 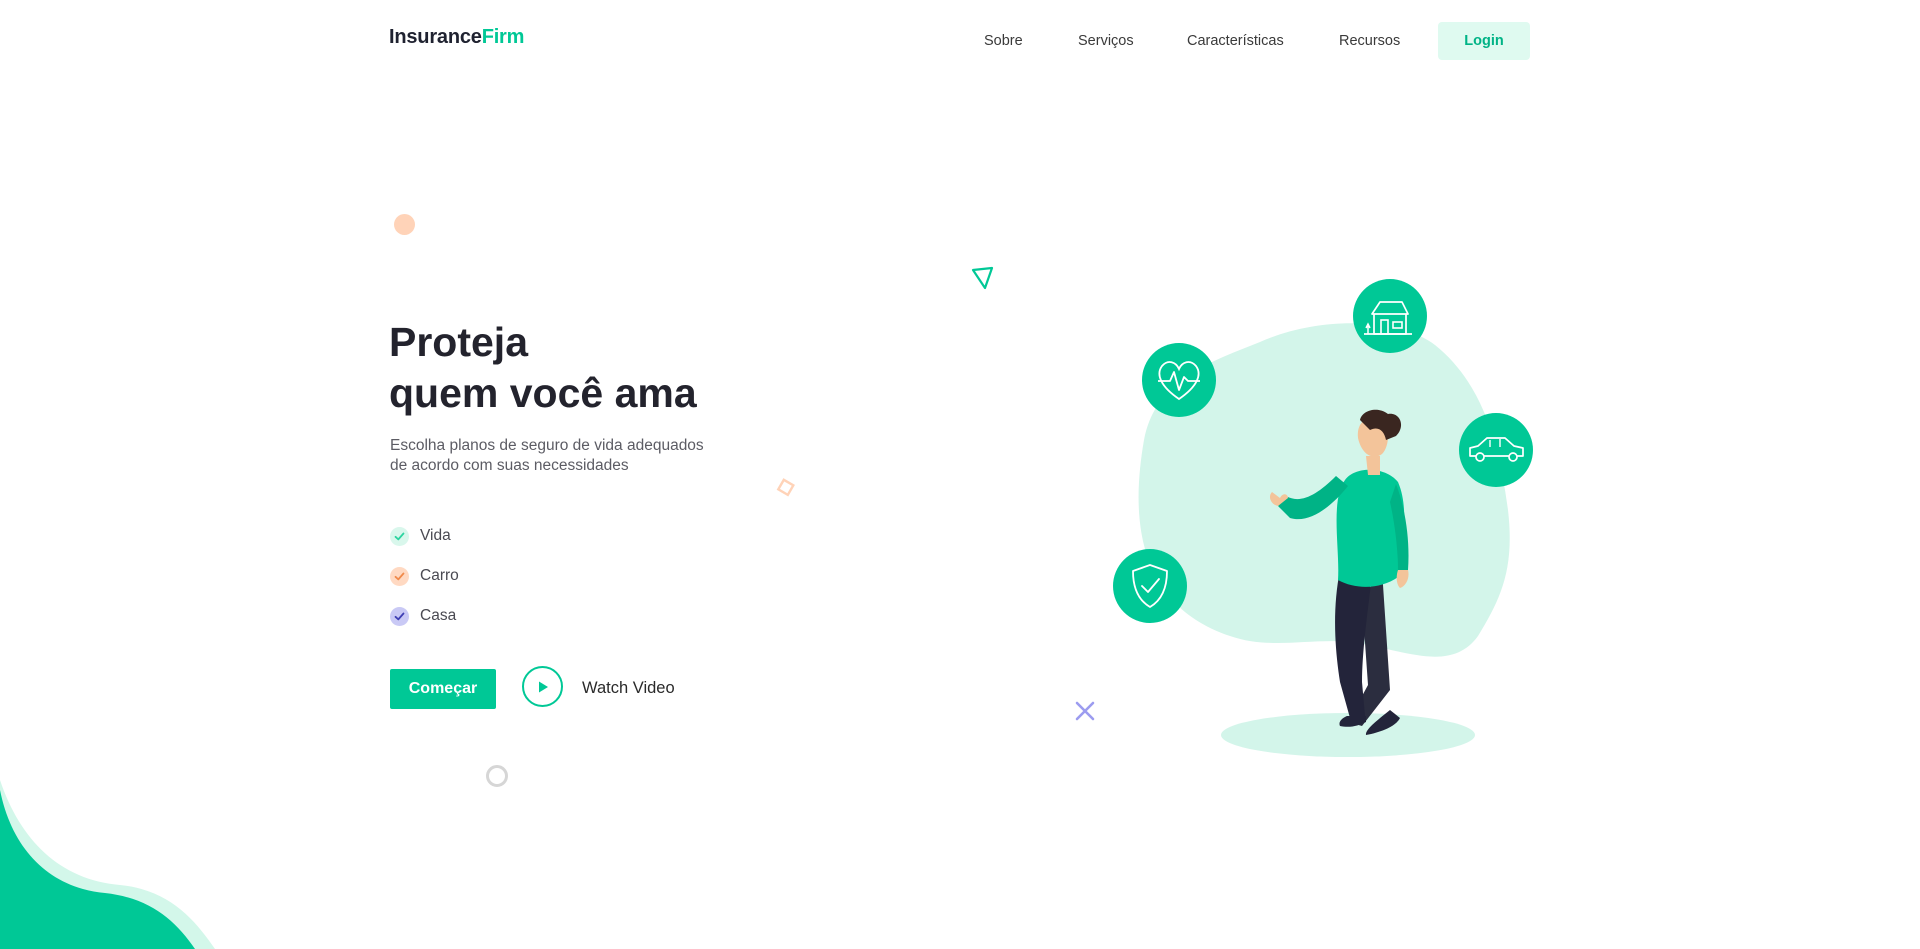 I want to click on features-list: Vida Carro Casa, so click(x=424, y=586).